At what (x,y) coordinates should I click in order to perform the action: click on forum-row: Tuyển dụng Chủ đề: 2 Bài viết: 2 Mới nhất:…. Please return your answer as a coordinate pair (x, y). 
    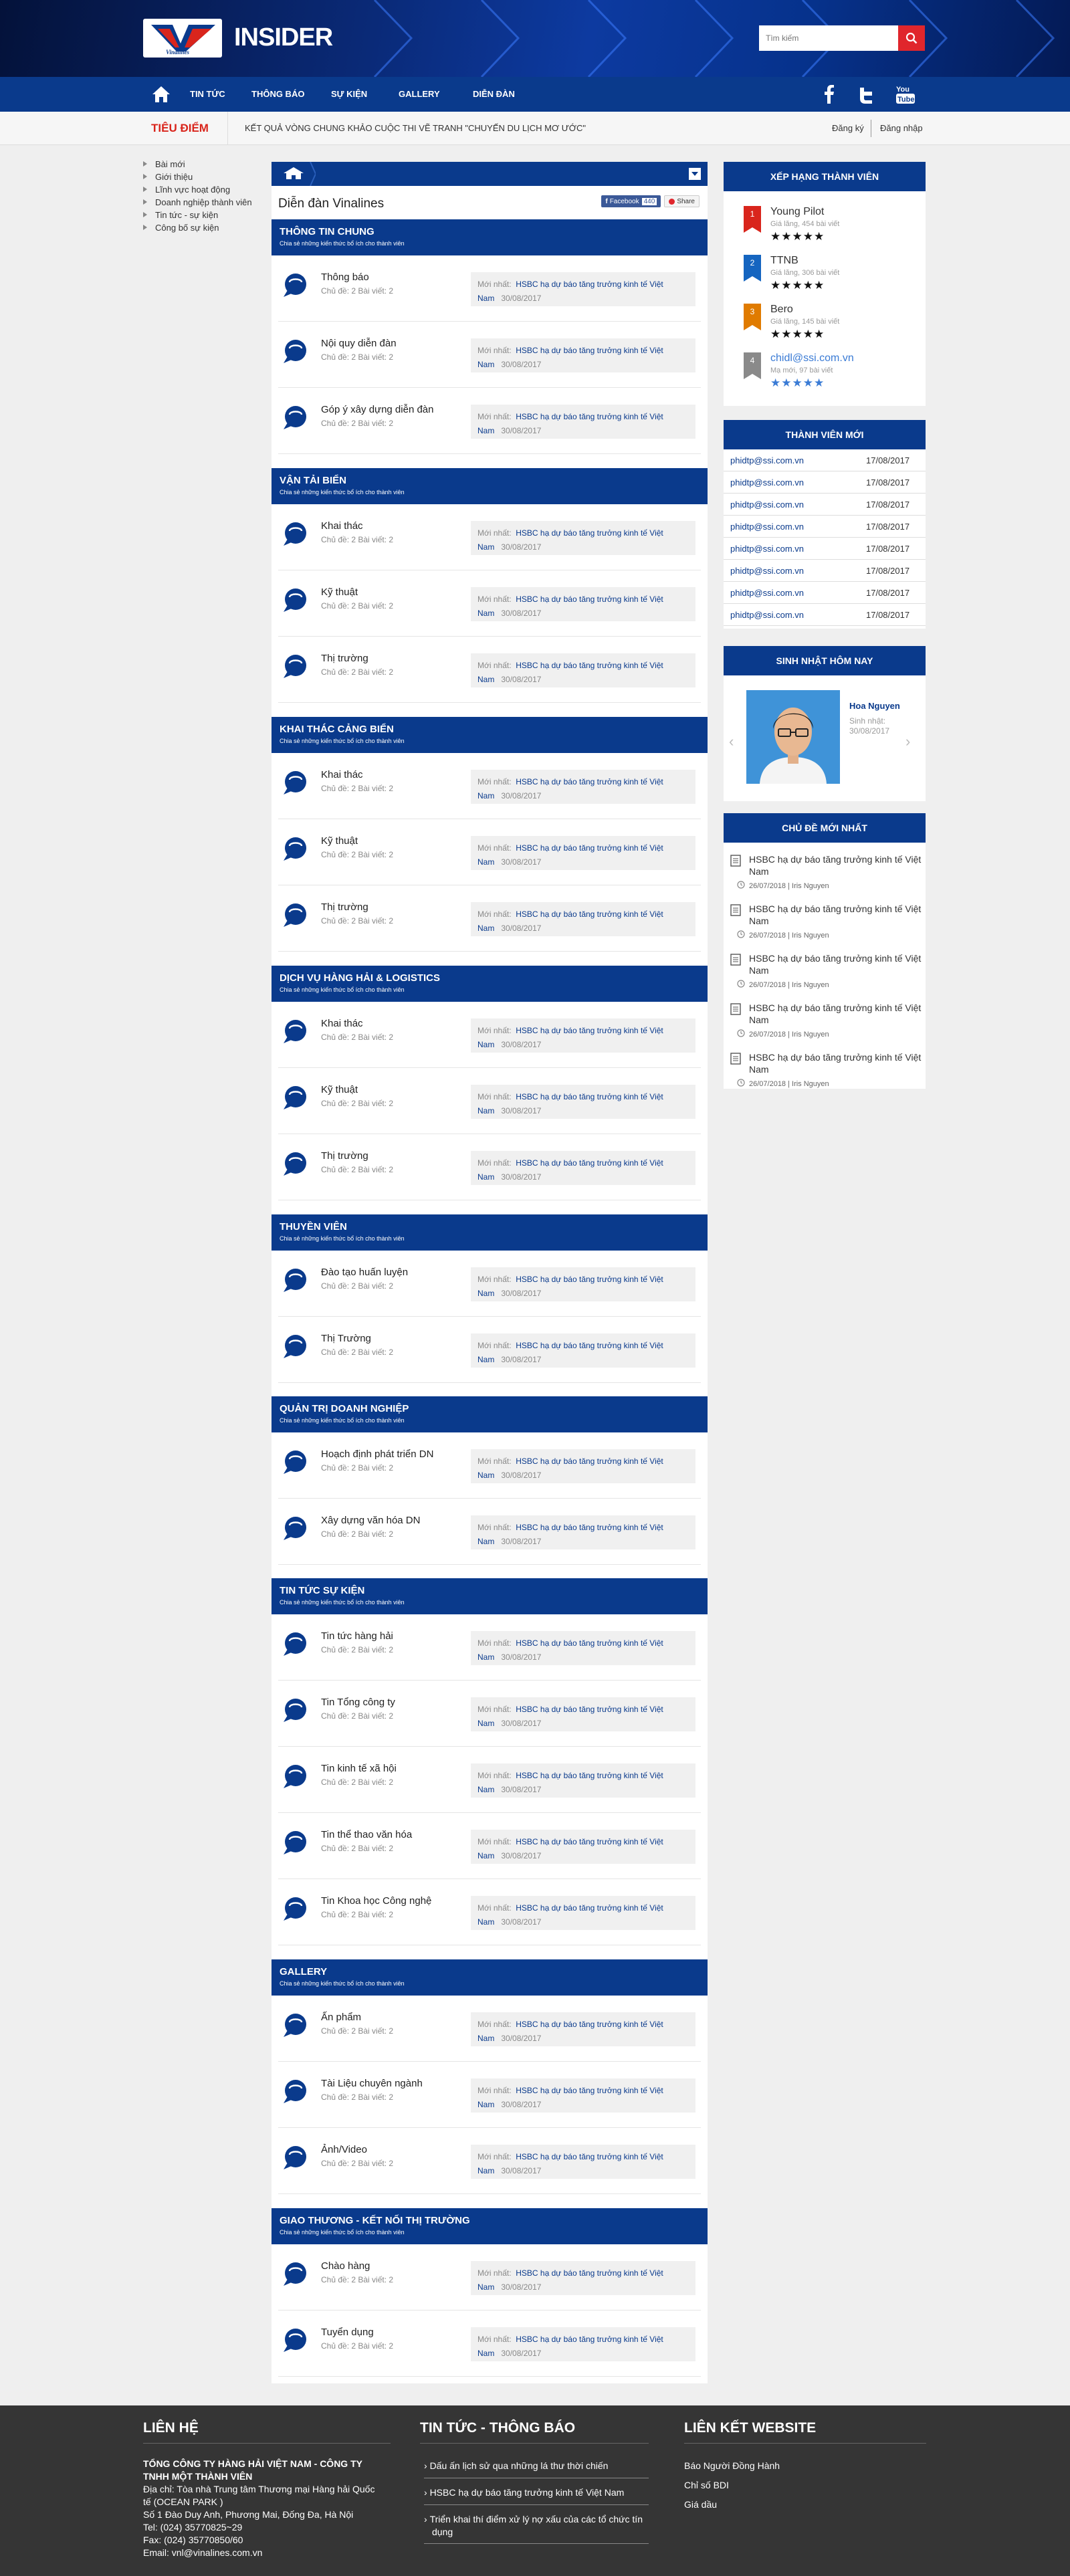
    Looking at the image, I should click on (489, 2344).